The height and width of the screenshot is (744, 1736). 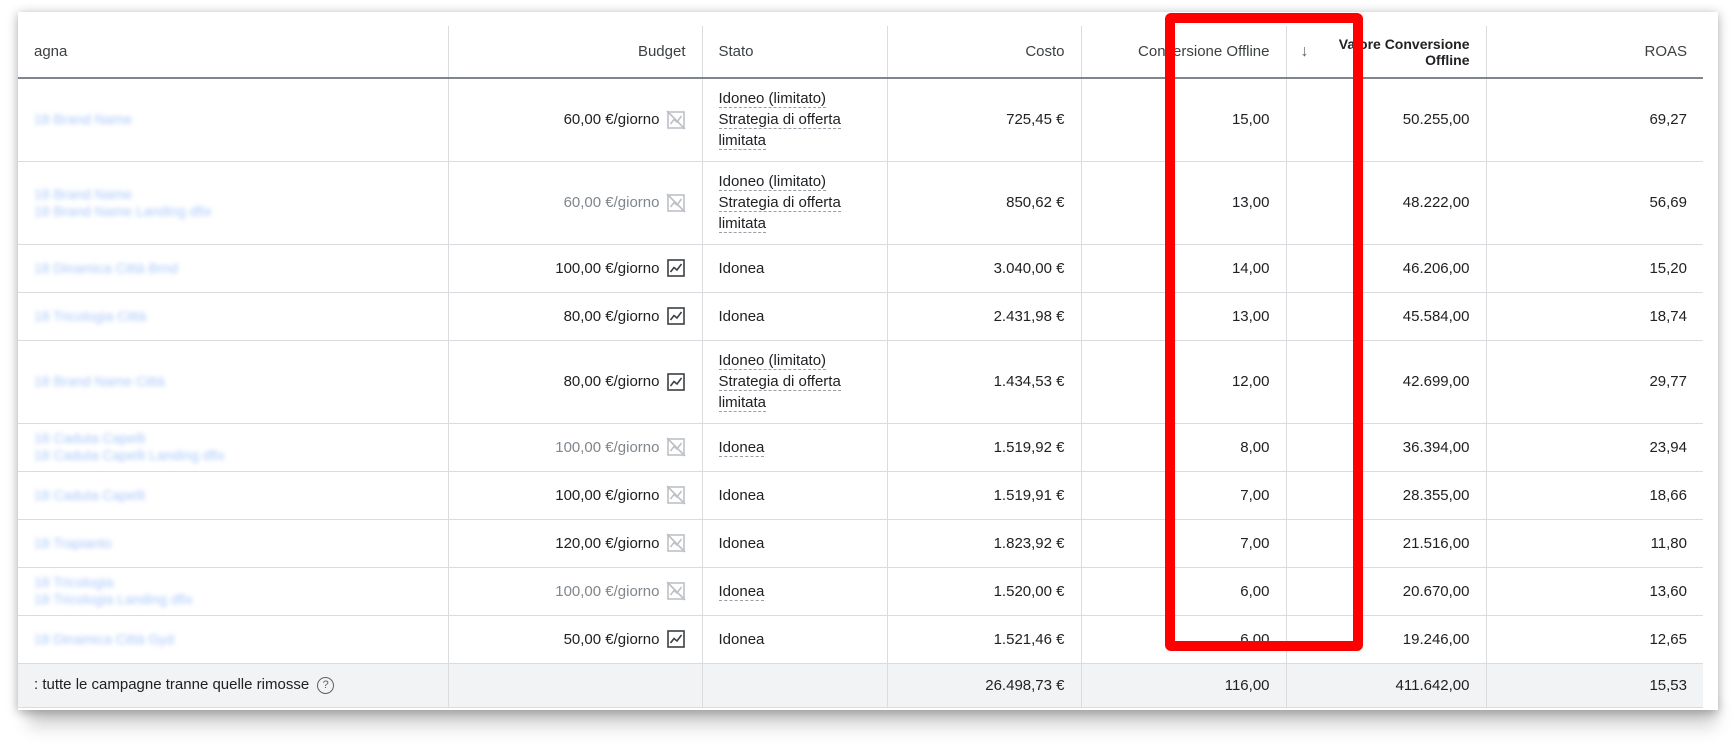 What do you see at coordinates (1594, 268) in the screenshot?
I see `cell-roas: 15,20` at bounding box center [1594, 268].